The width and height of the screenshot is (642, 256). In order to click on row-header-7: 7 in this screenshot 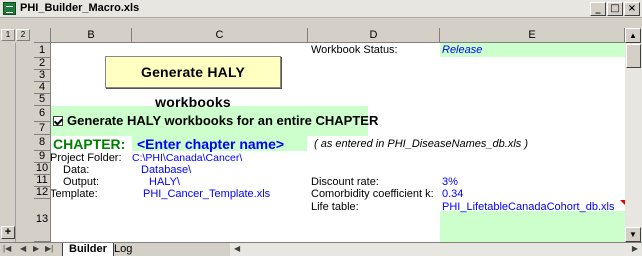, I will do `click(42, 128)`.